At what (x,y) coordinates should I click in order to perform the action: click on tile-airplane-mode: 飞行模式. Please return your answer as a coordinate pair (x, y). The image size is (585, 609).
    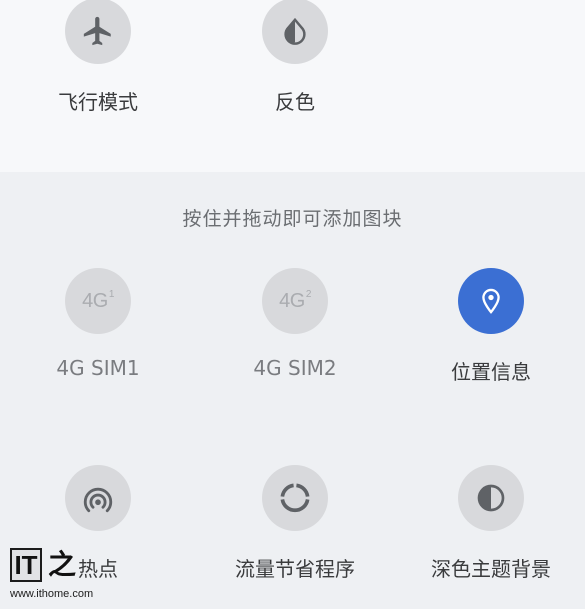
    Looking at the image, I should click on (98, 57).